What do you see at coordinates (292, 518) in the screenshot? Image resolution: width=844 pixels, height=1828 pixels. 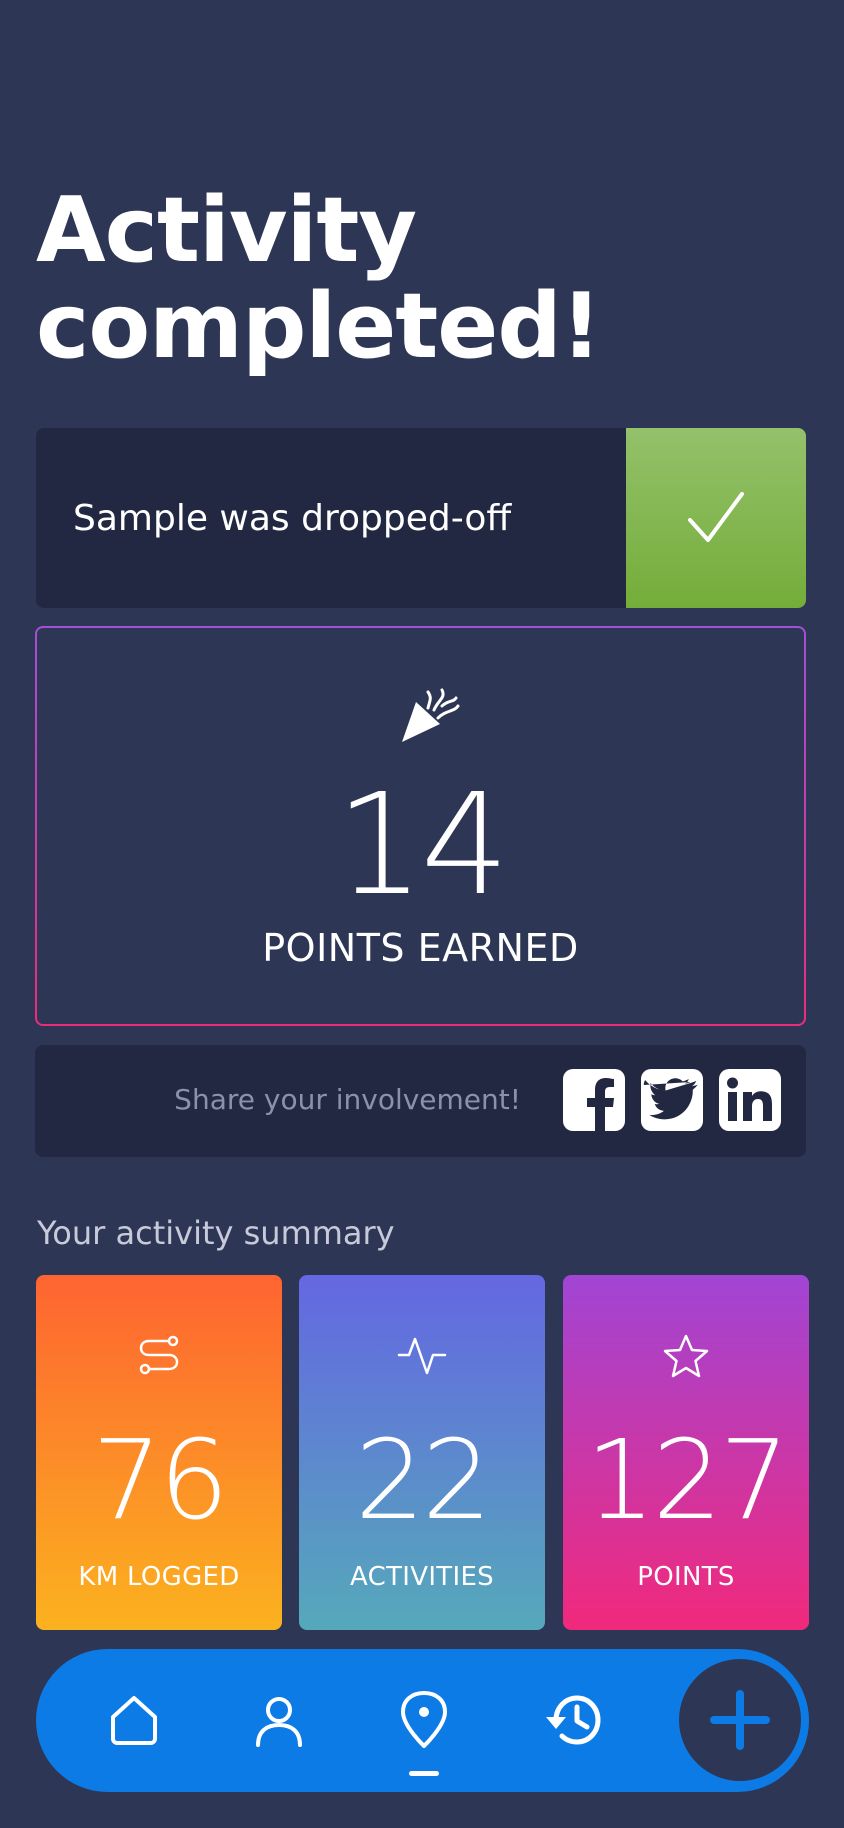 I see `status-message: Sample was dropped-off` at bounding box center [292, 518].